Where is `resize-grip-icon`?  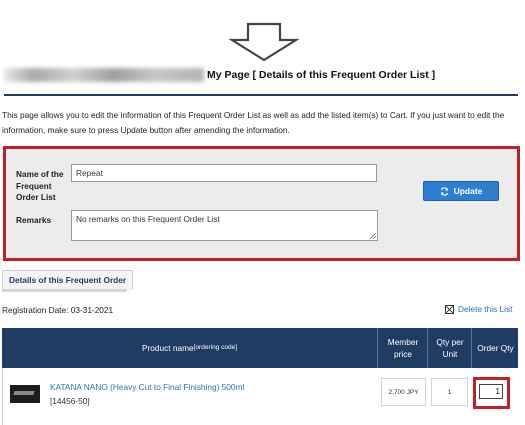 resize-grip-icon is located at coordinates (373, 236).